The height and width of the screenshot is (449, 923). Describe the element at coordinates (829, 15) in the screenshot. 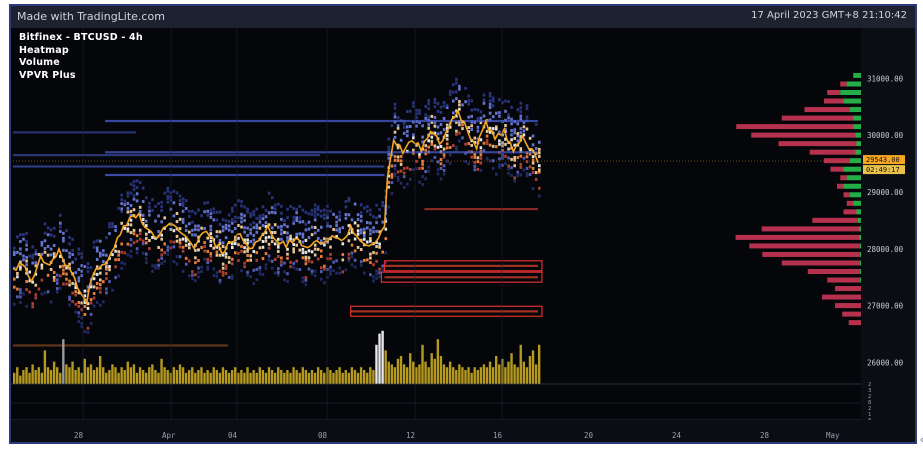

I see `timestamp-label: 17 April 2023 GMT+8 21:10:42` at that location.